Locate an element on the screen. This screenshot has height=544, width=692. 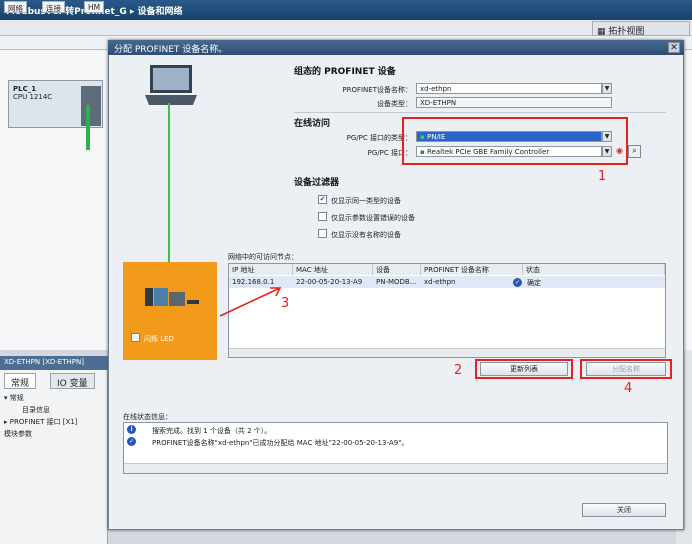
tree-item-module-params: 模块参数 is located at coordinates (18, 434).